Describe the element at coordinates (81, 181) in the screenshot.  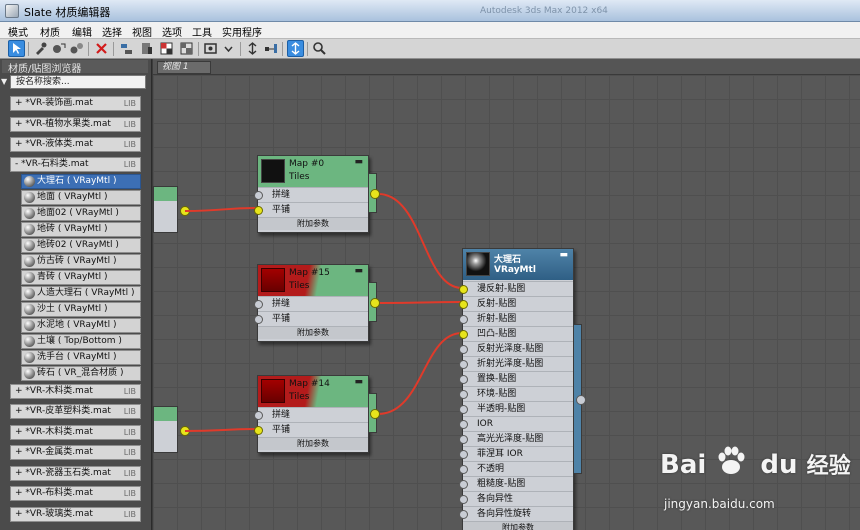
I see `material-item: 大理石 ( VRayMtl )` at that location.